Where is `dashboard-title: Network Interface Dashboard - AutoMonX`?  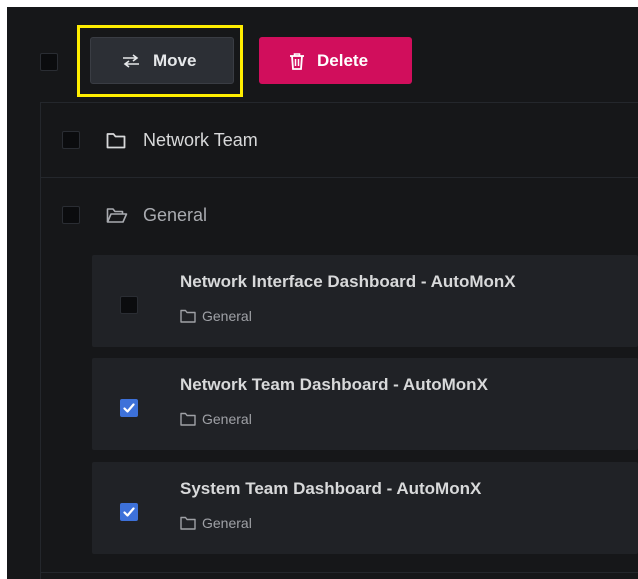 dashboard-title: Network Interface Dashboard - AutoMonX is located at coordinates (348, 281).